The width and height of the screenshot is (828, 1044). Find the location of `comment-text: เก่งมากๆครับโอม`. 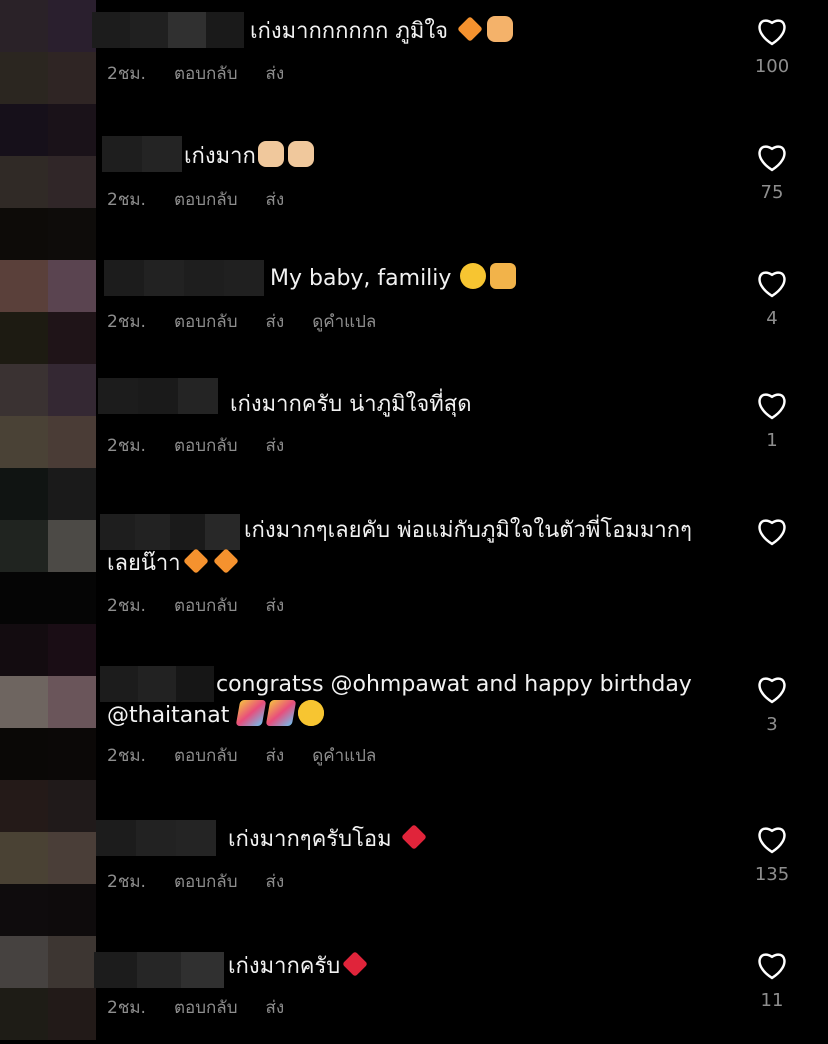

comment-text: เก่งมากๆครับโอม is located at coordinates (328, 839).